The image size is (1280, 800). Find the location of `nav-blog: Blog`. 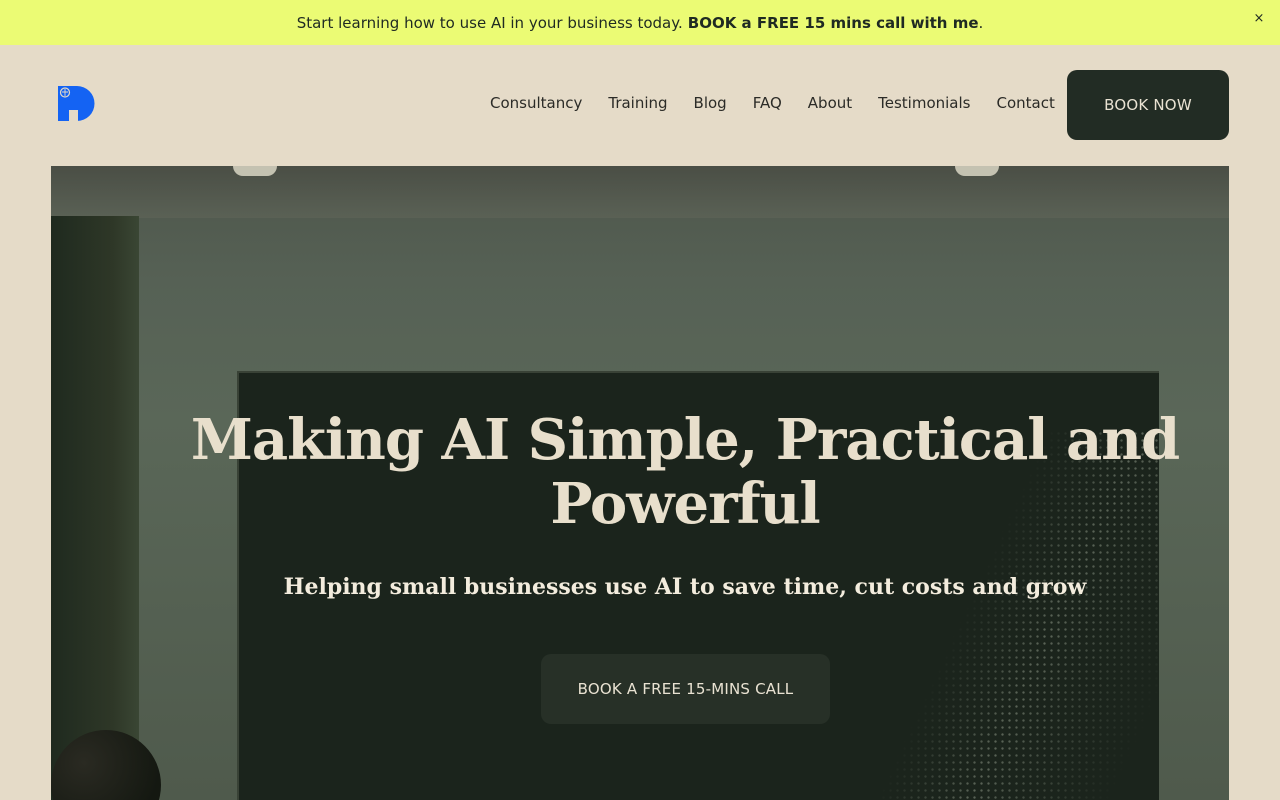

nav-blog: Blog is located at coordinates (710, 103).